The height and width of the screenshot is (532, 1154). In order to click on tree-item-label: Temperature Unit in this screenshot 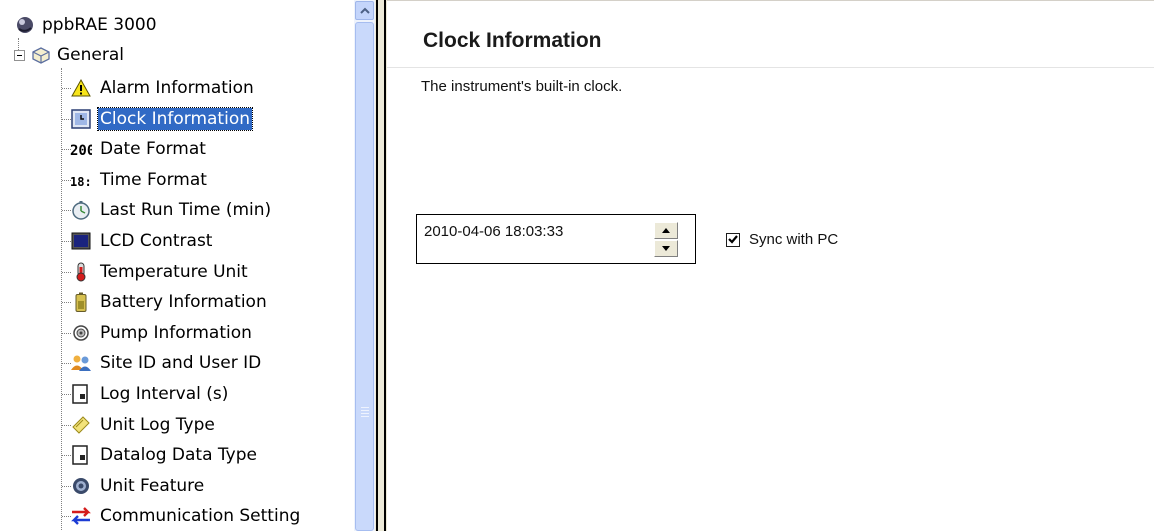, I will do `click(174, 271)`.